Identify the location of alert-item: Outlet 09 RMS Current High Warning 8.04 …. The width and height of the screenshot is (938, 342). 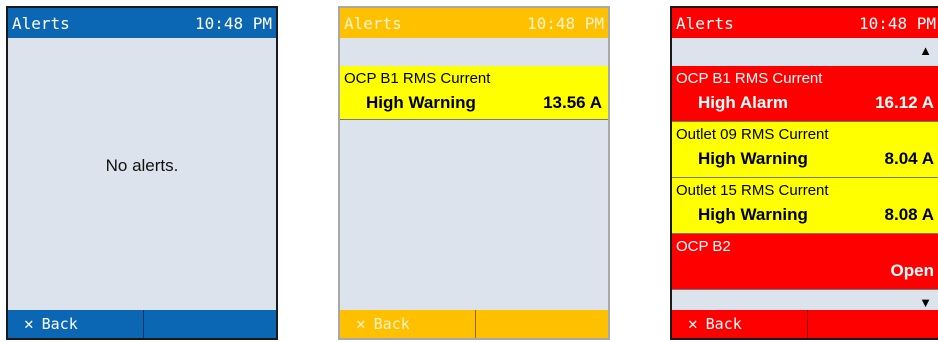
(805, 150).